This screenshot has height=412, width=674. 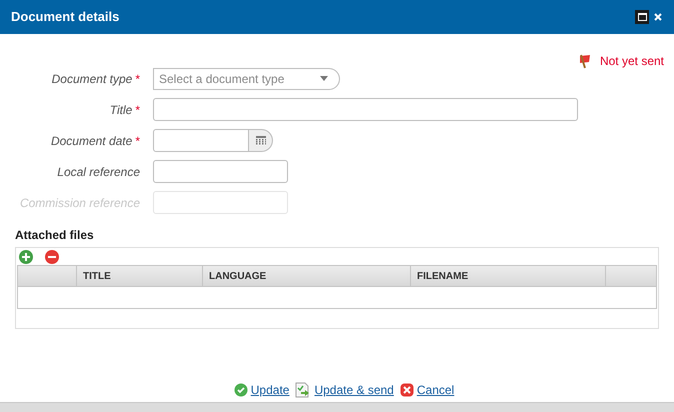 What do you see at coordinates (139, 276) in the screenshot?
I see `column-header: TITLE` at bounding box center [139, 276].